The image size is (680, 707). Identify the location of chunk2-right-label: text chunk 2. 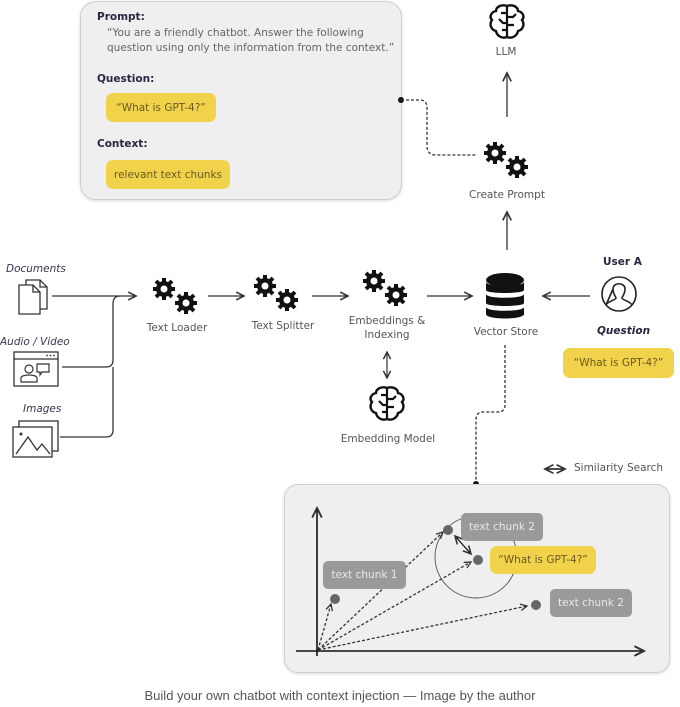
(591, 603).